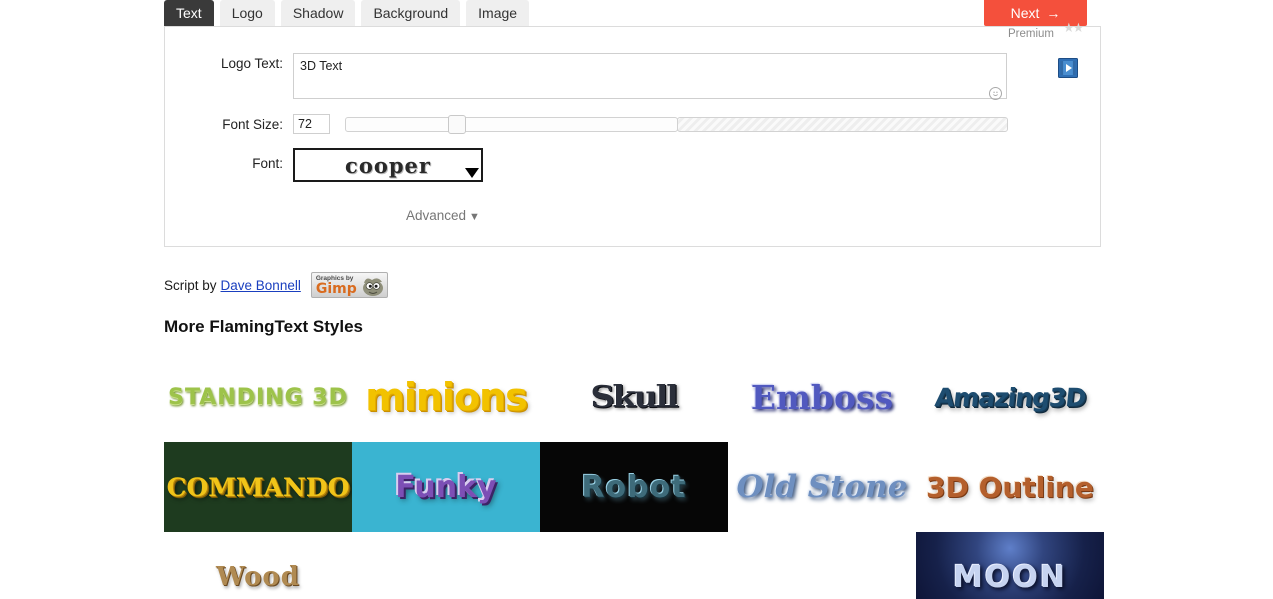  I want to click on font-size-slider, so click(676, 124).